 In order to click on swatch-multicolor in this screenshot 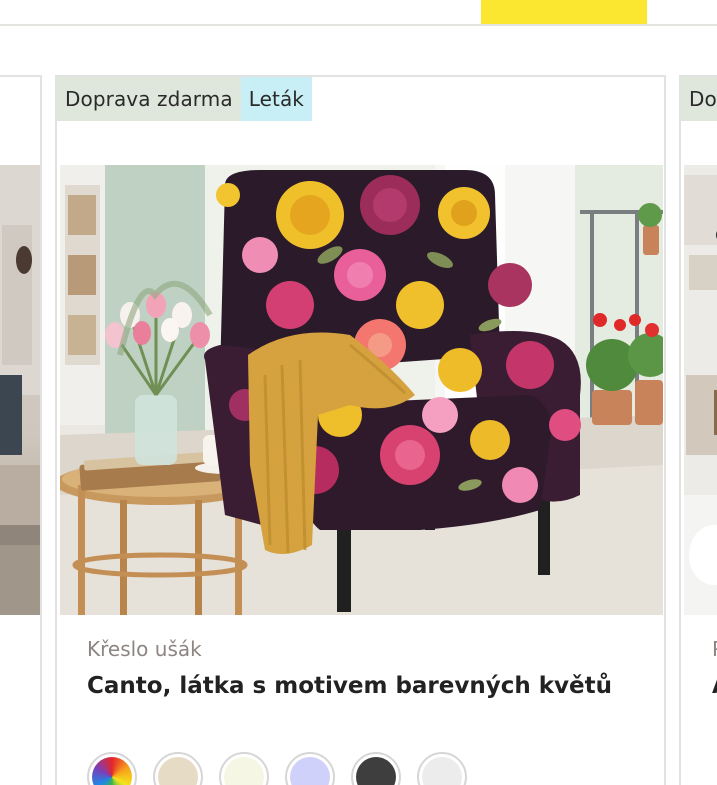, I will do `click(112, 768)`.